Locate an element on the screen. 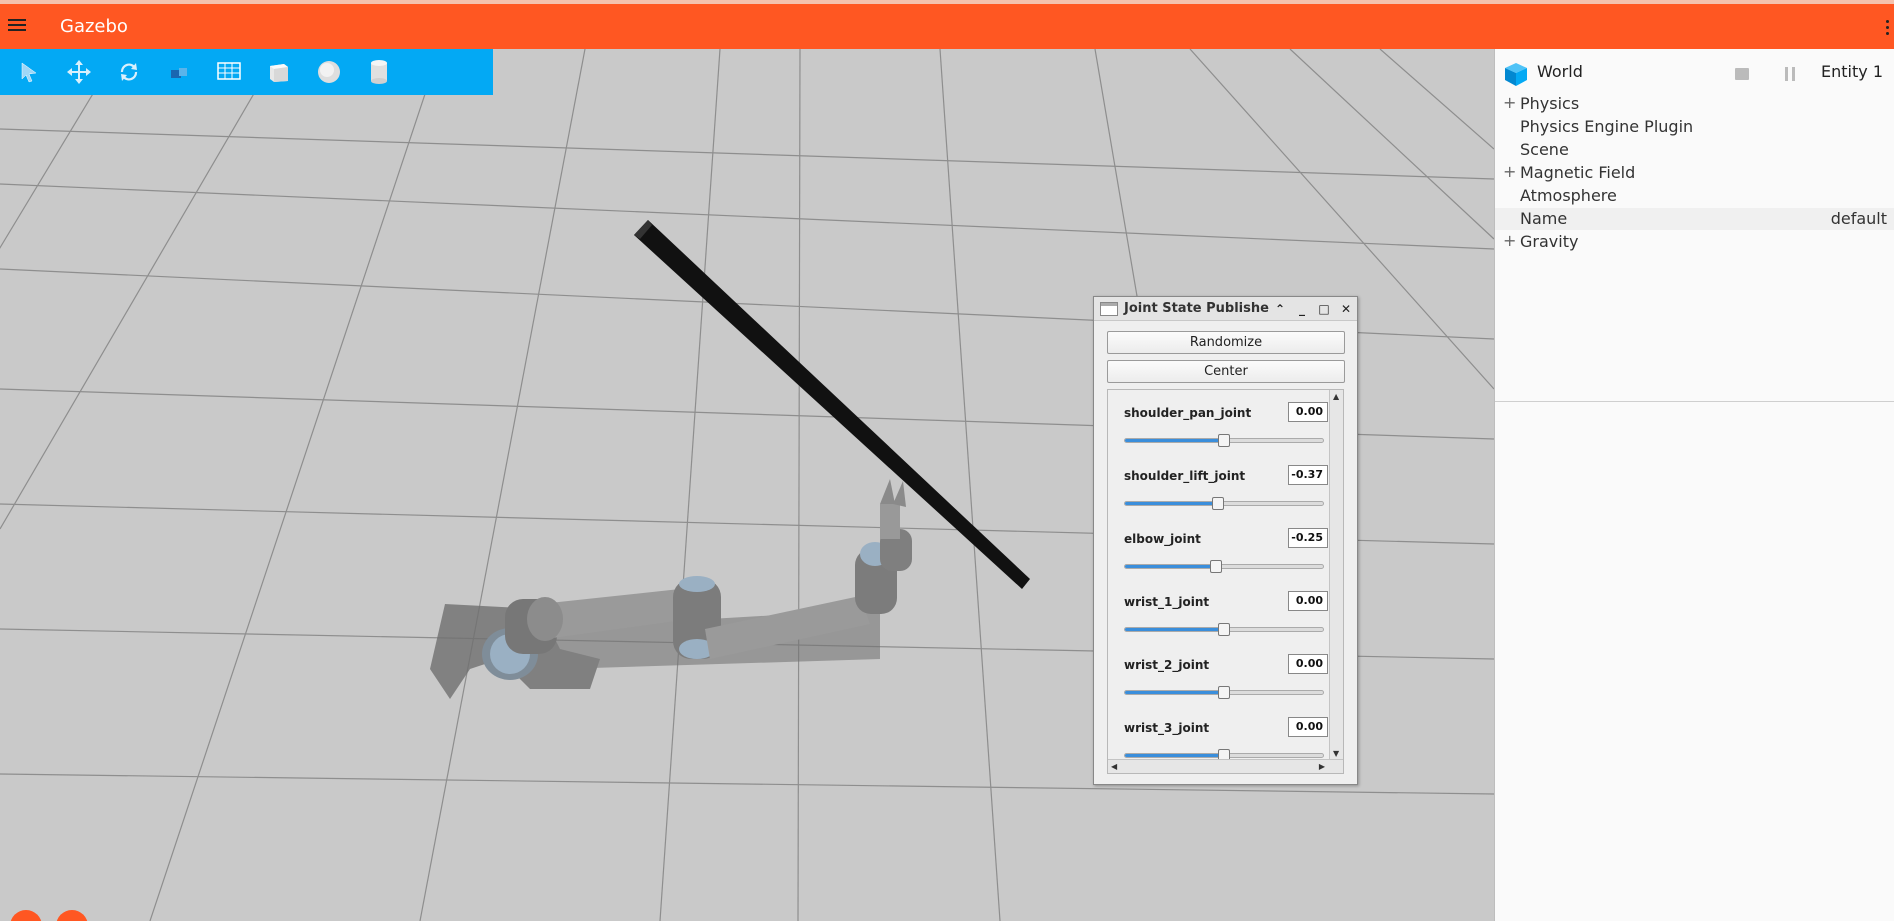 The height and width of the screenshot is (921, 1894). cylinder-icon is located at coordinates (379, 72).